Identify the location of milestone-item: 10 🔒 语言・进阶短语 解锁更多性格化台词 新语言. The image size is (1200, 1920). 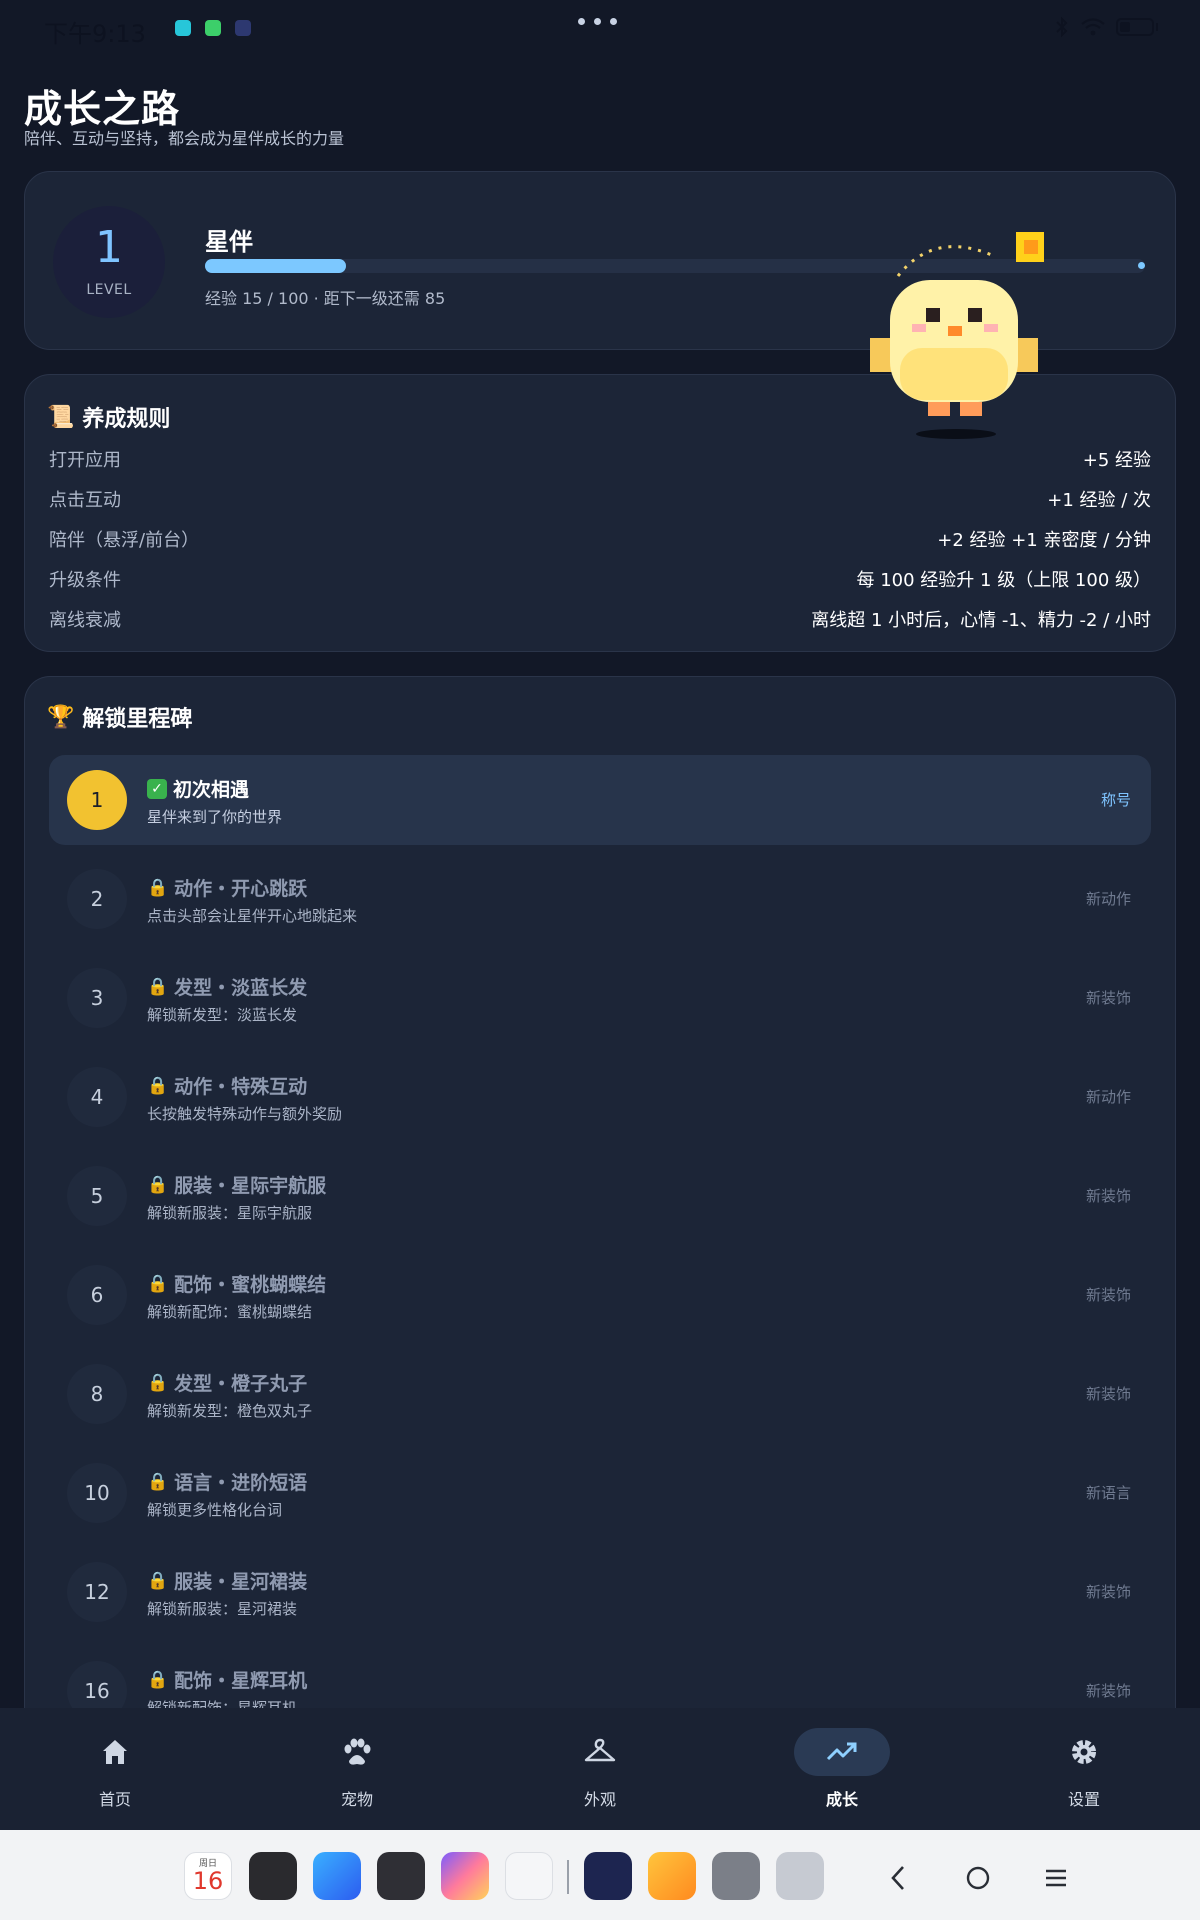
(600, 1493).